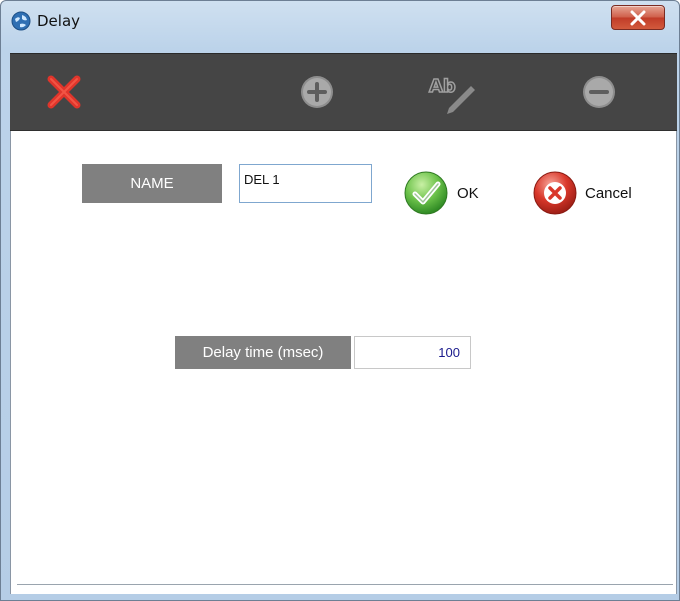 The width and height of the screenshot is (680, 601). I want to click on window-close-button, so click(638, 17).